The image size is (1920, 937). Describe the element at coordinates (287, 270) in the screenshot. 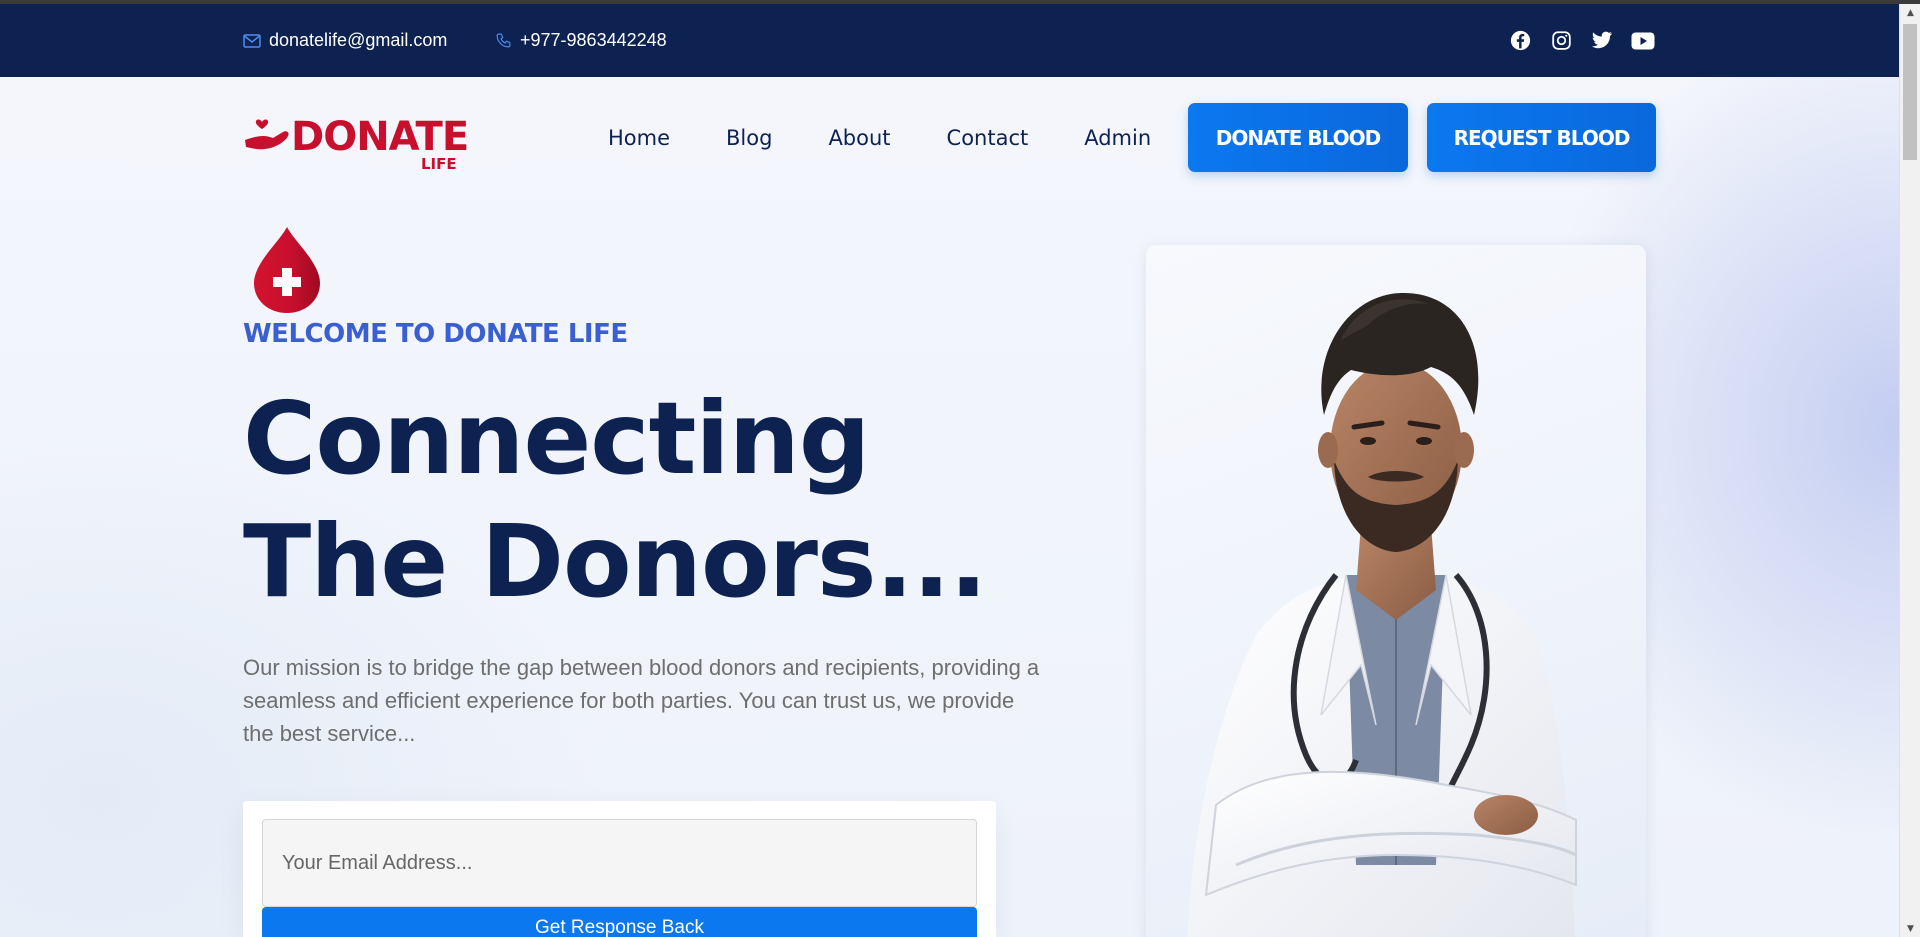

I see `blood-drop-icon` at that location.